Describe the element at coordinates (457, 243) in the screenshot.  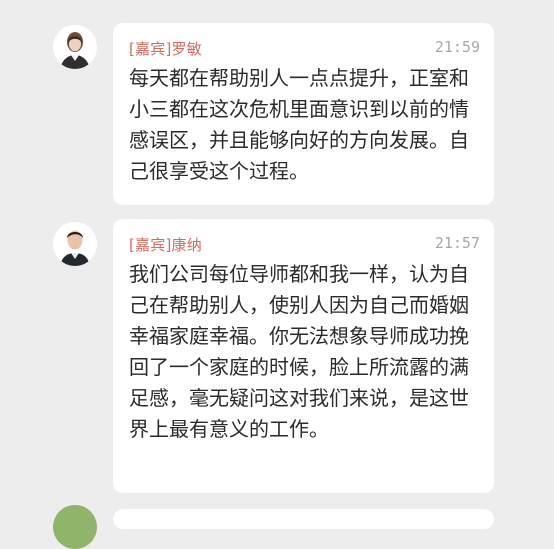
I see `message-timestamp: 21:57` at that location.